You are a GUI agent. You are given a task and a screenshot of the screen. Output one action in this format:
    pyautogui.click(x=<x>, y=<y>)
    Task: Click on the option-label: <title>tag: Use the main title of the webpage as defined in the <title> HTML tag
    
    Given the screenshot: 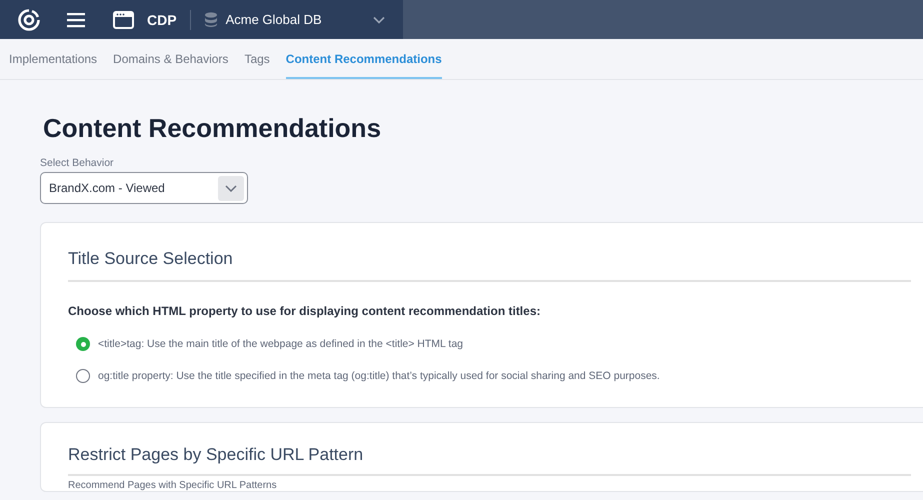 What is the action you would take?
    pyautogui.click(x=280, y=344)
    